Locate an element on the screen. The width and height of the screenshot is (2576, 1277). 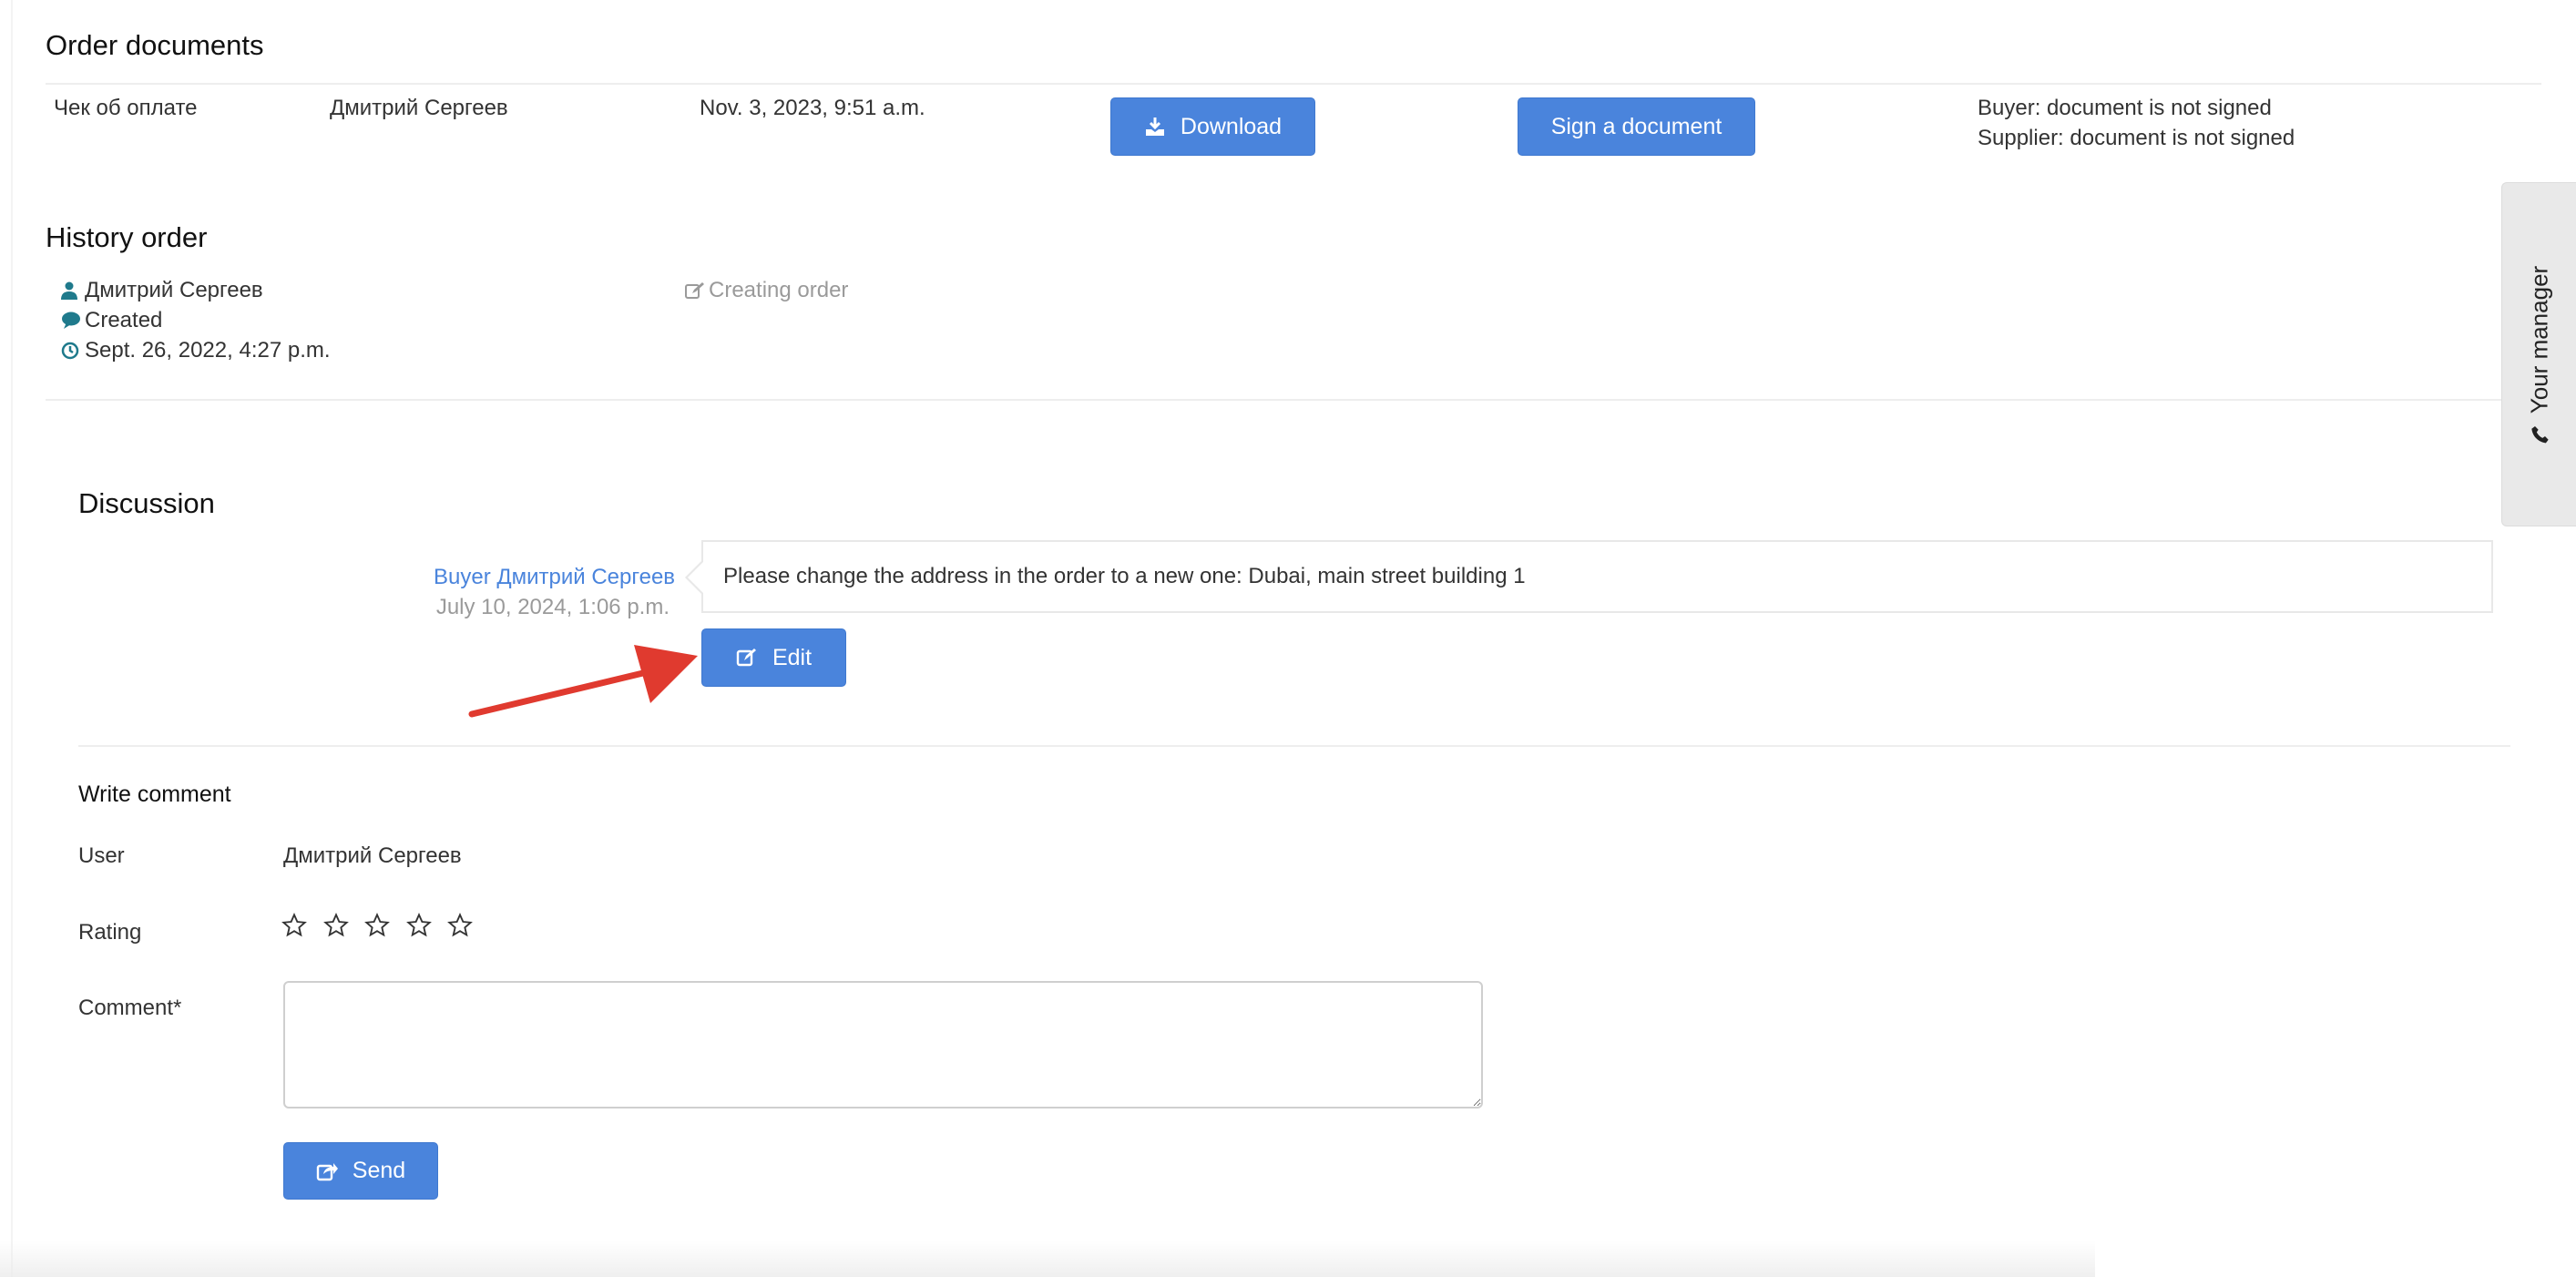
send-button: Send is located at coordinates (360, 1171).